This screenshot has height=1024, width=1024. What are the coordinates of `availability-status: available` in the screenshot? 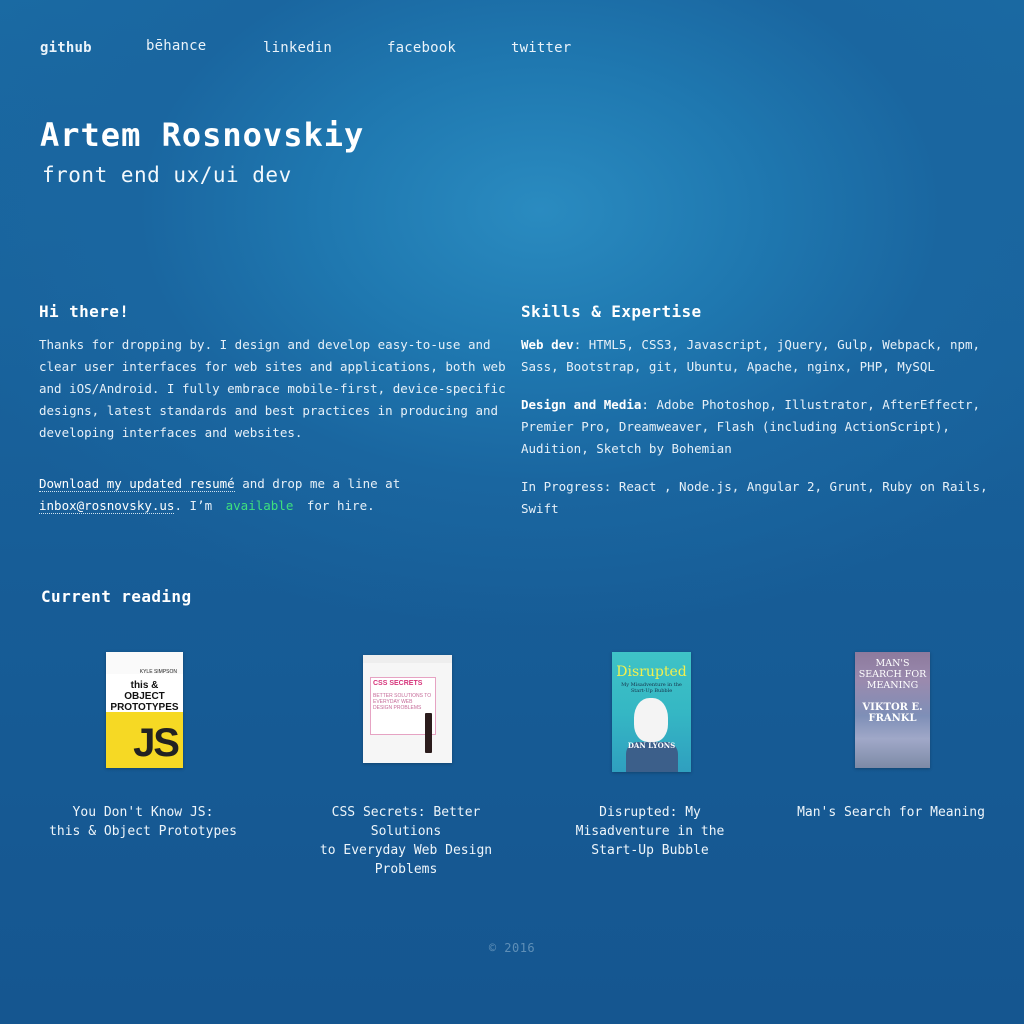 It's located at (259, 505).